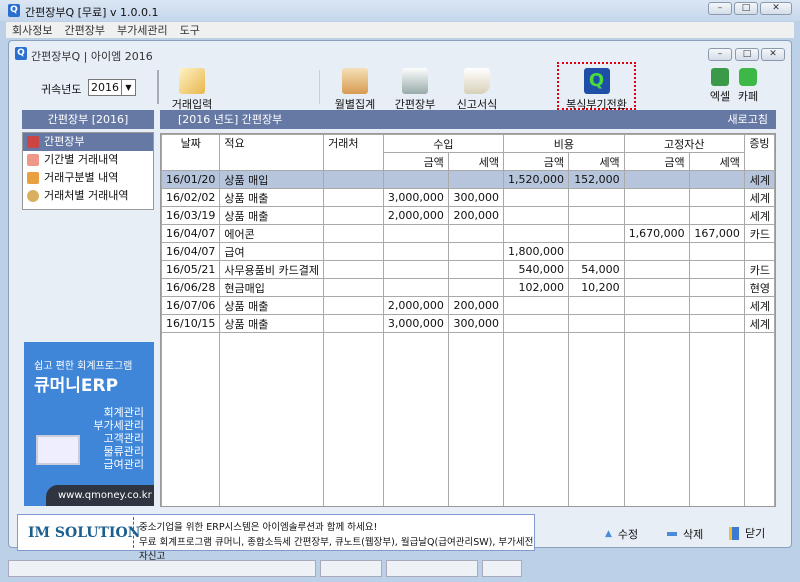  I want to click on table-row: 16/05/21 사무용품비 카드결제 540,000 54,000 카드, so click(468, 269).